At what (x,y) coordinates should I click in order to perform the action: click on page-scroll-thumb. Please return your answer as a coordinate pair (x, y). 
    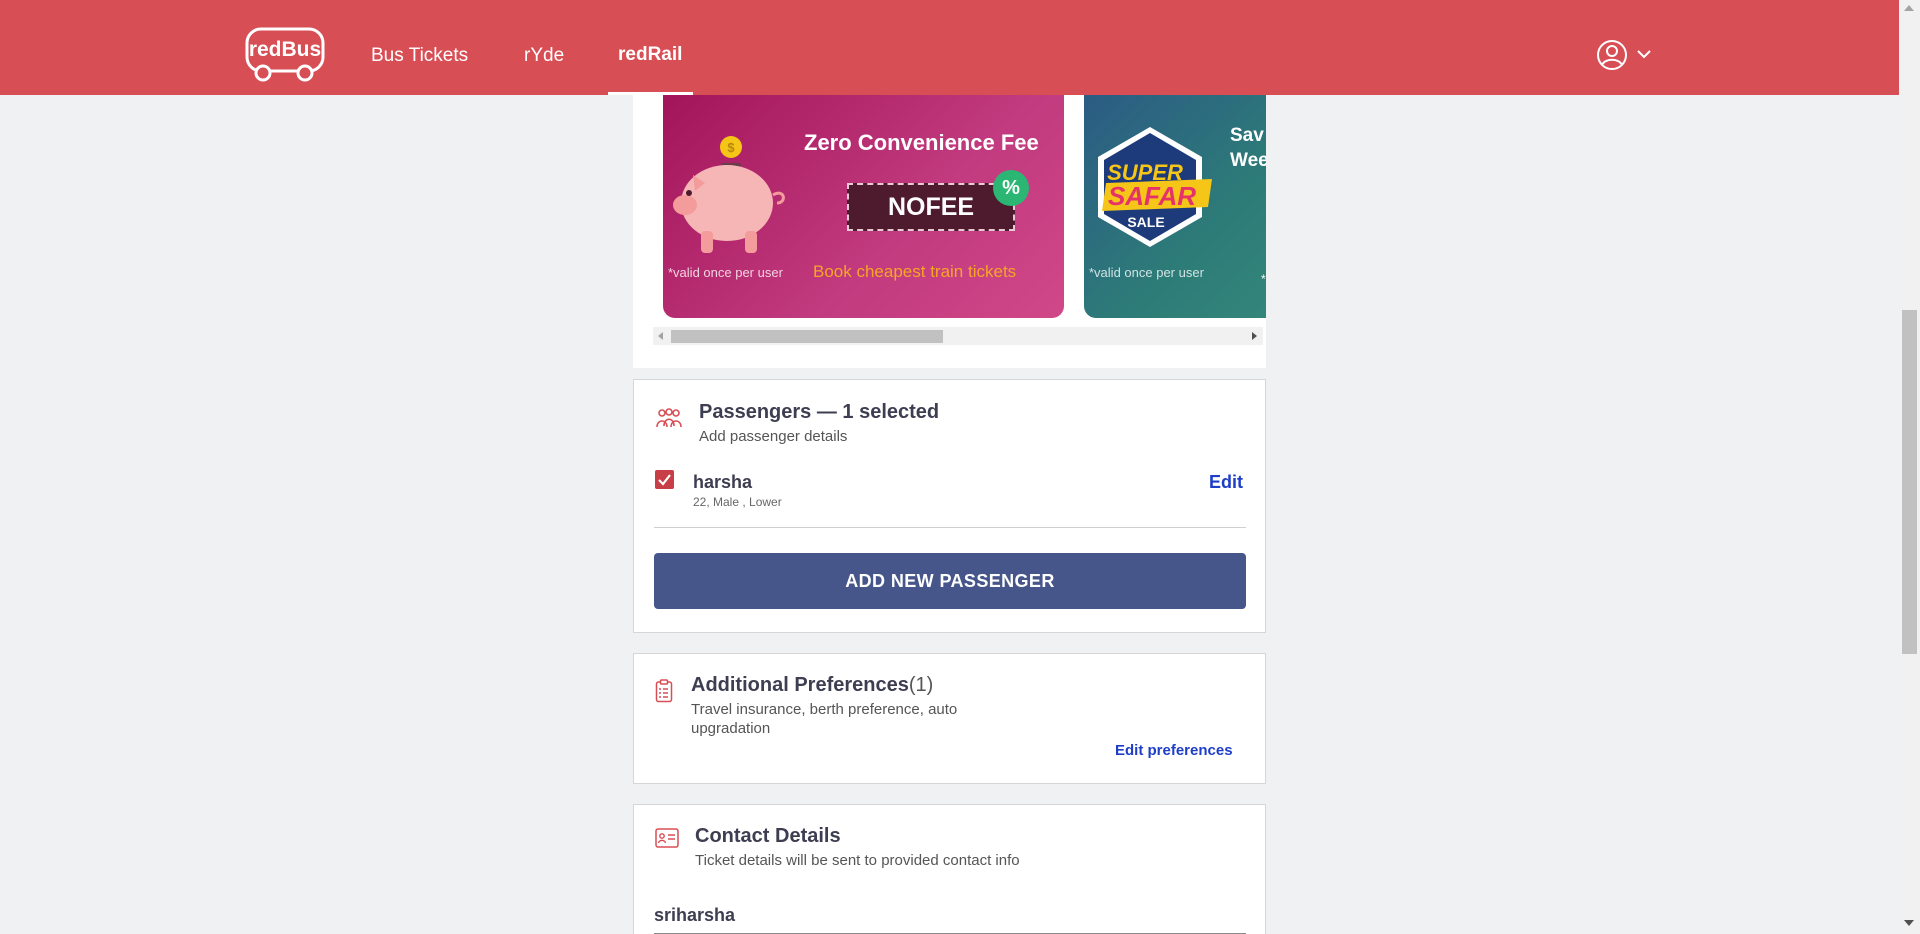
    Looking at the image, I should click on (1909, 482).